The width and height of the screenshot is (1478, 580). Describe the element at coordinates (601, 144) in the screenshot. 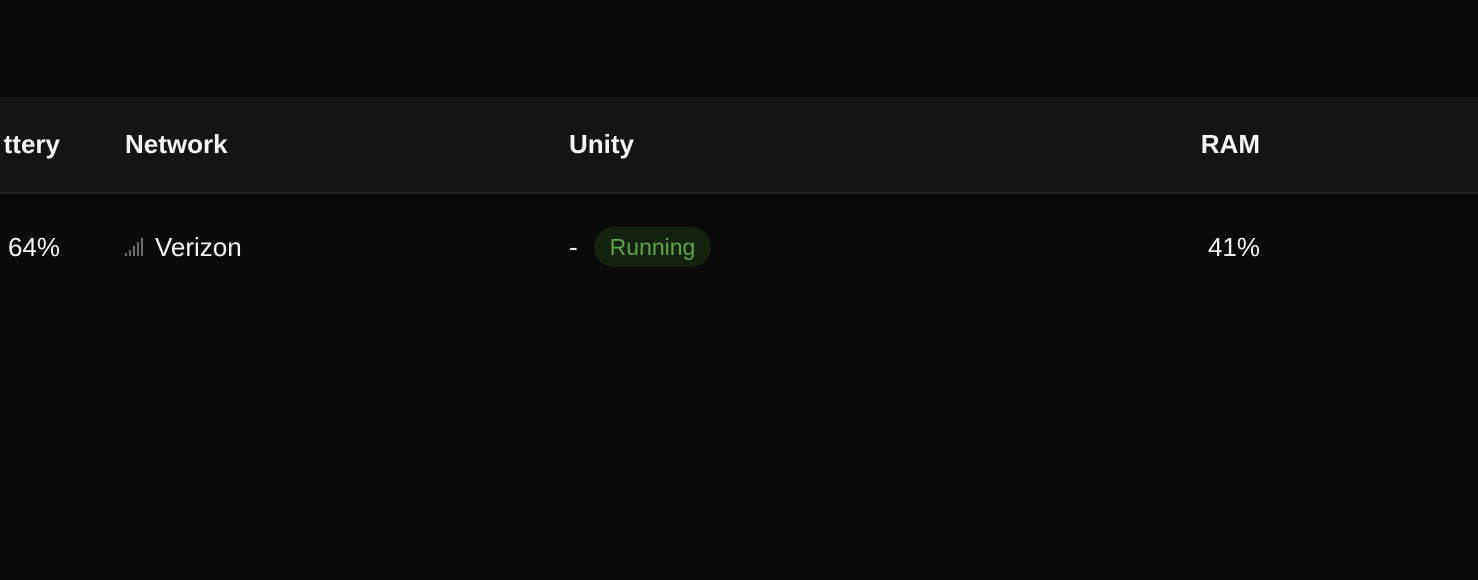

I see `column-header-unity: Unity` at that location.